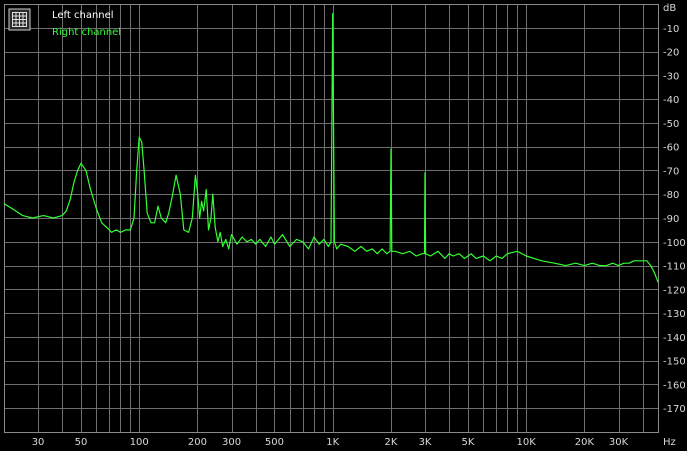 The width and height of the screenshot is (687, 451). Describe the element at coordinates (674, 338) in the screenshot. I see `y-tick-label: -140` at that location.